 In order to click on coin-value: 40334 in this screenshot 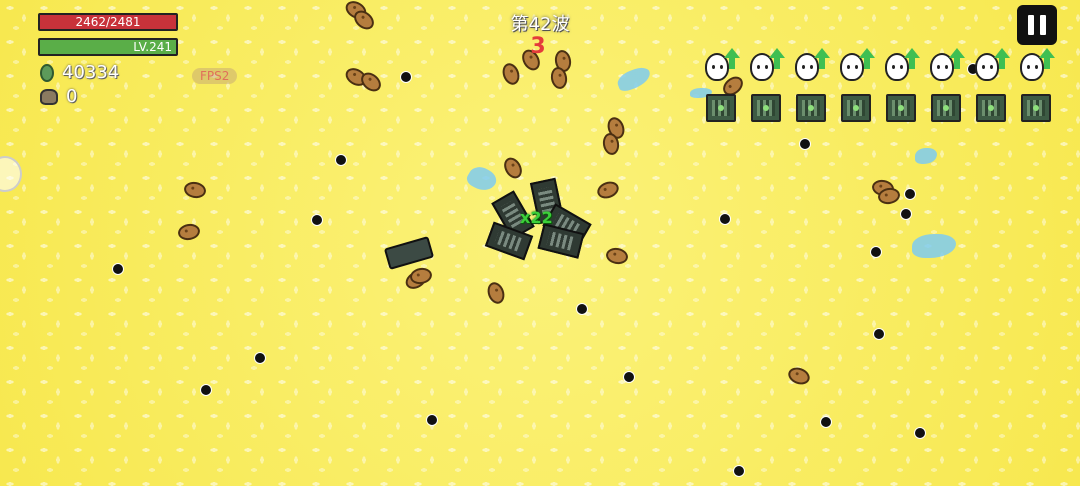, I will do `click(91, 72)`.